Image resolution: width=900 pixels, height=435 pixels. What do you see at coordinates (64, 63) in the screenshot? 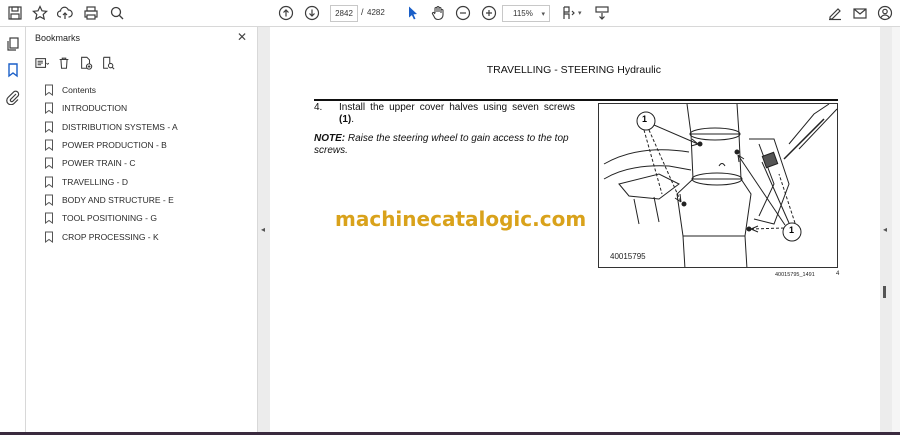
I see `trash-icon` at bounding box center [64, 63].